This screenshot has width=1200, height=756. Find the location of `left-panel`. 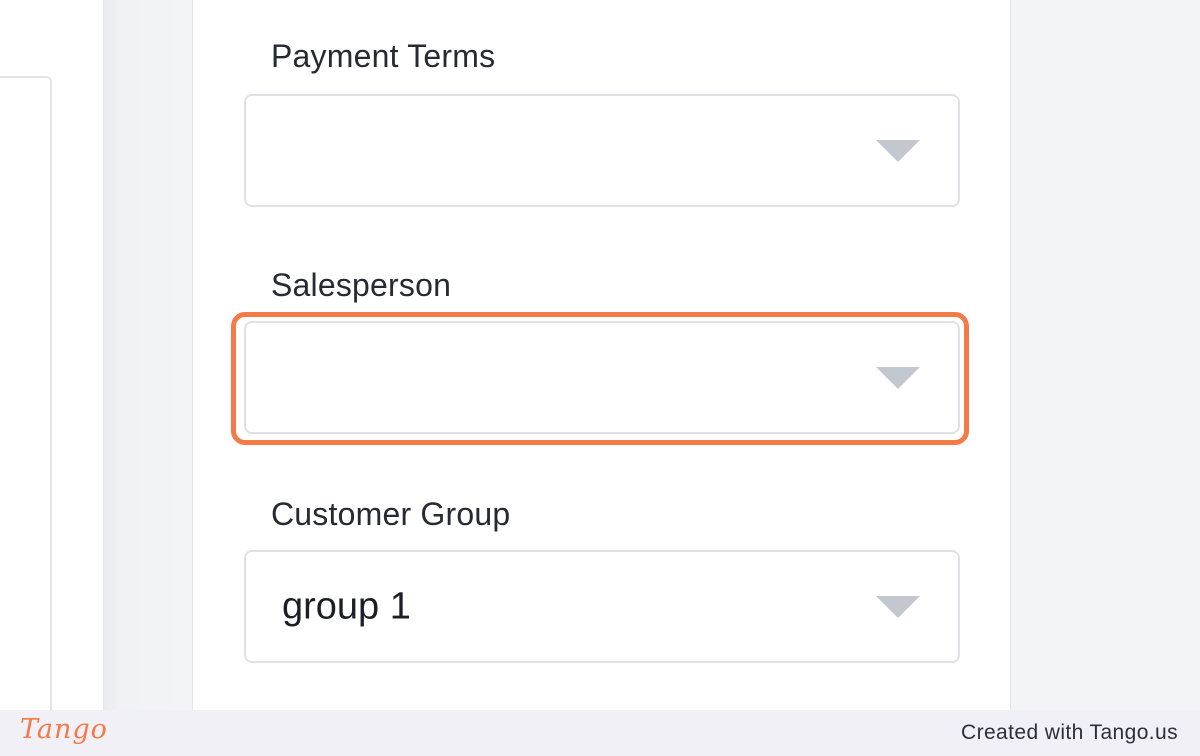

left-panel is located at coordinates (52, 355).